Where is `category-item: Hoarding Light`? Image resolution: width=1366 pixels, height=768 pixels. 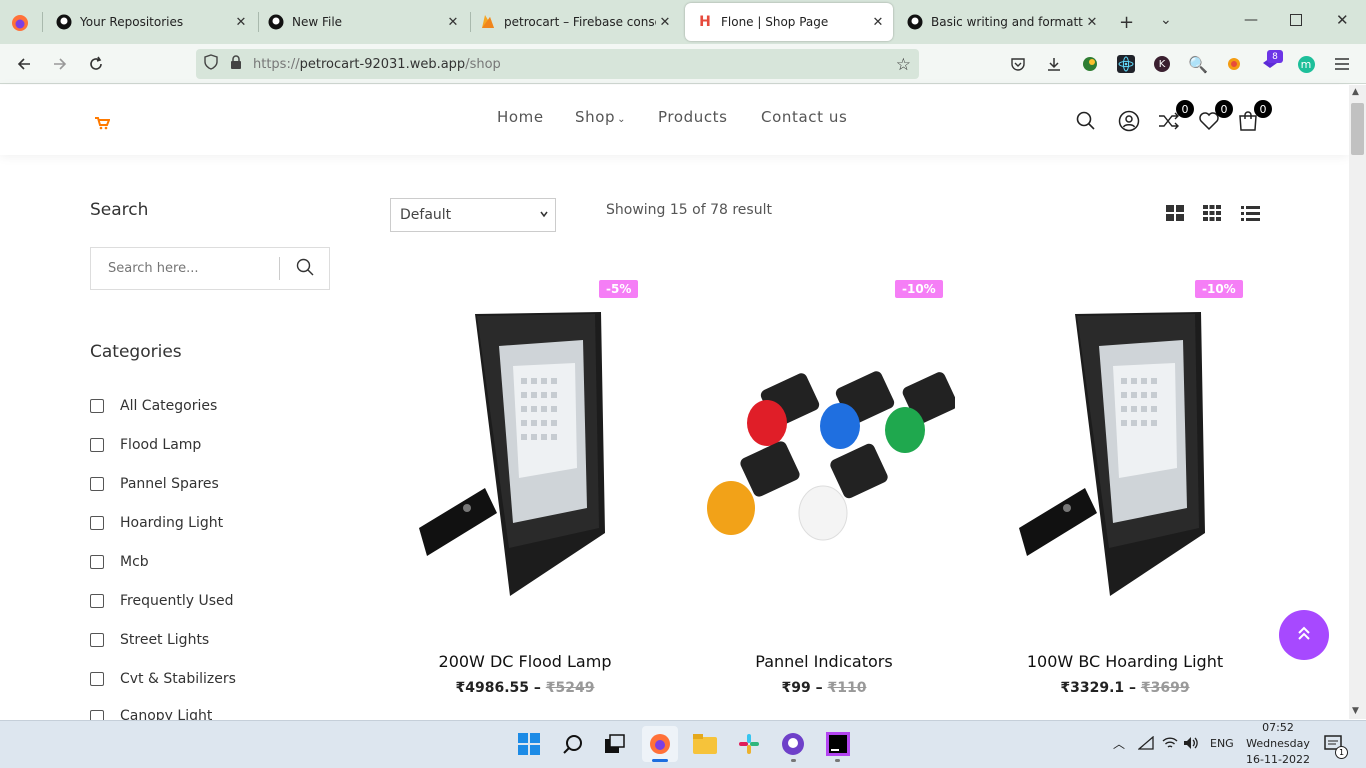
category-item: Hoarding Light is located at coordinates (156, 523).